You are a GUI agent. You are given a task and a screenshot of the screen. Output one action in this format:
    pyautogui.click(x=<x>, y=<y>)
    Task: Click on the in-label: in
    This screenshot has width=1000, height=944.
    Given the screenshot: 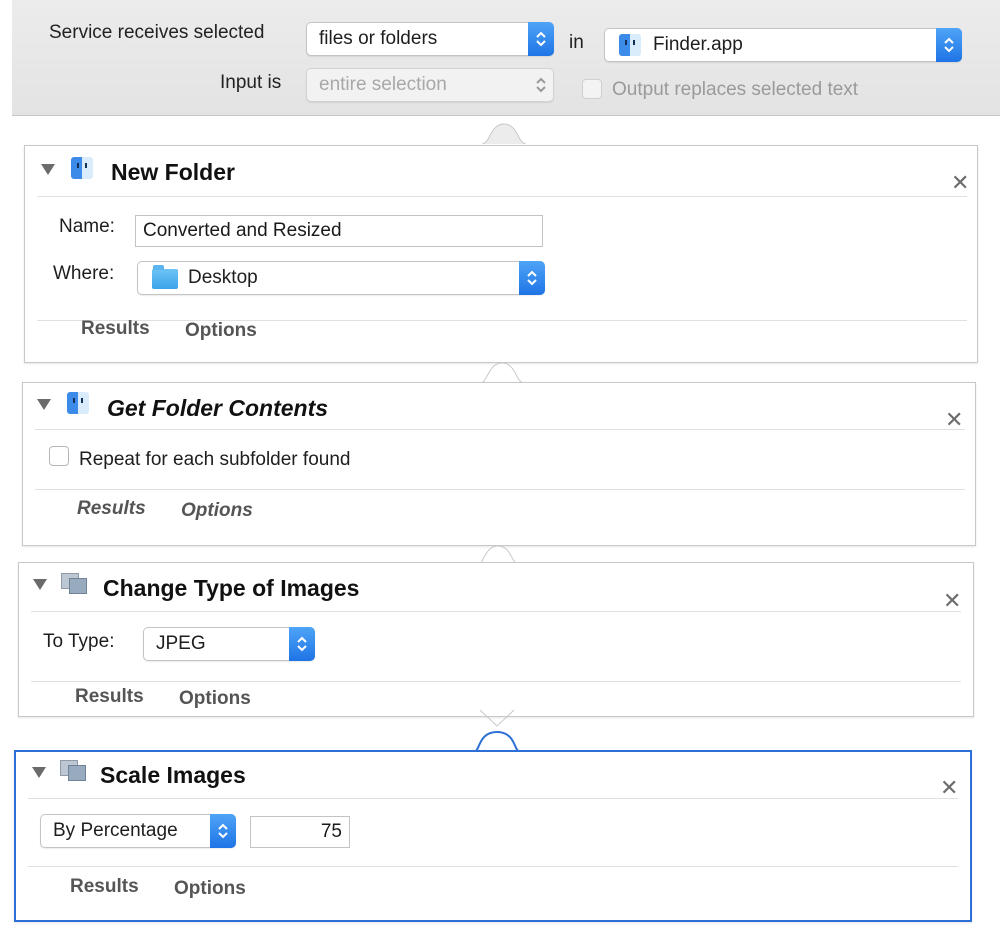 What is the action you would take?
    pyautogui.click(x=576, y=42)
    